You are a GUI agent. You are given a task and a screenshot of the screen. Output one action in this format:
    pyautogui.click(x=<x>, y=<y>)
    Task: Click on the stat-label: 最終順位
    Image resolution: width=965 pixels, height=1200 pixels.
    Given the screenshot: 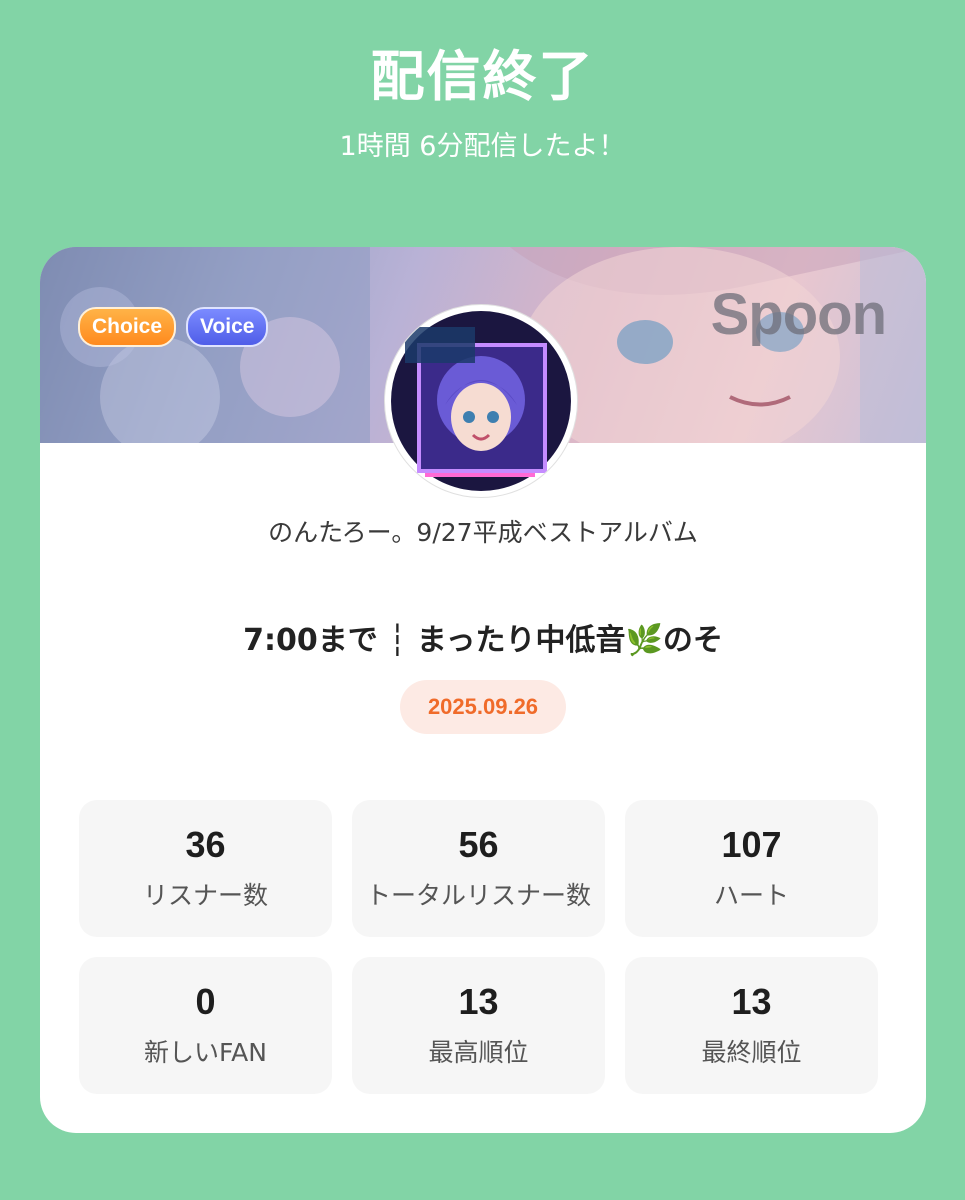 What is the action you would take?
    pyautogui.click(x=751, y=1052)
    